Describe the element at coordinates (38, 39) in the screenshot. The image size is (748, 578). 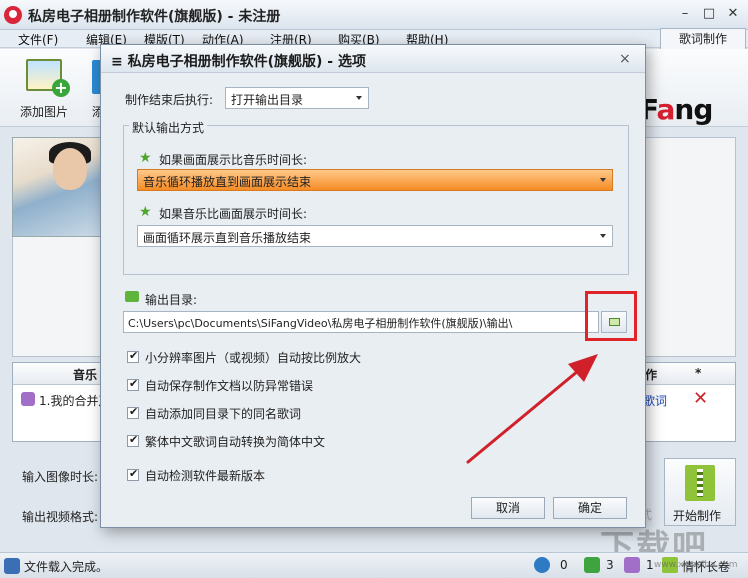
I see `menu-file: 文件(F)` at that location.